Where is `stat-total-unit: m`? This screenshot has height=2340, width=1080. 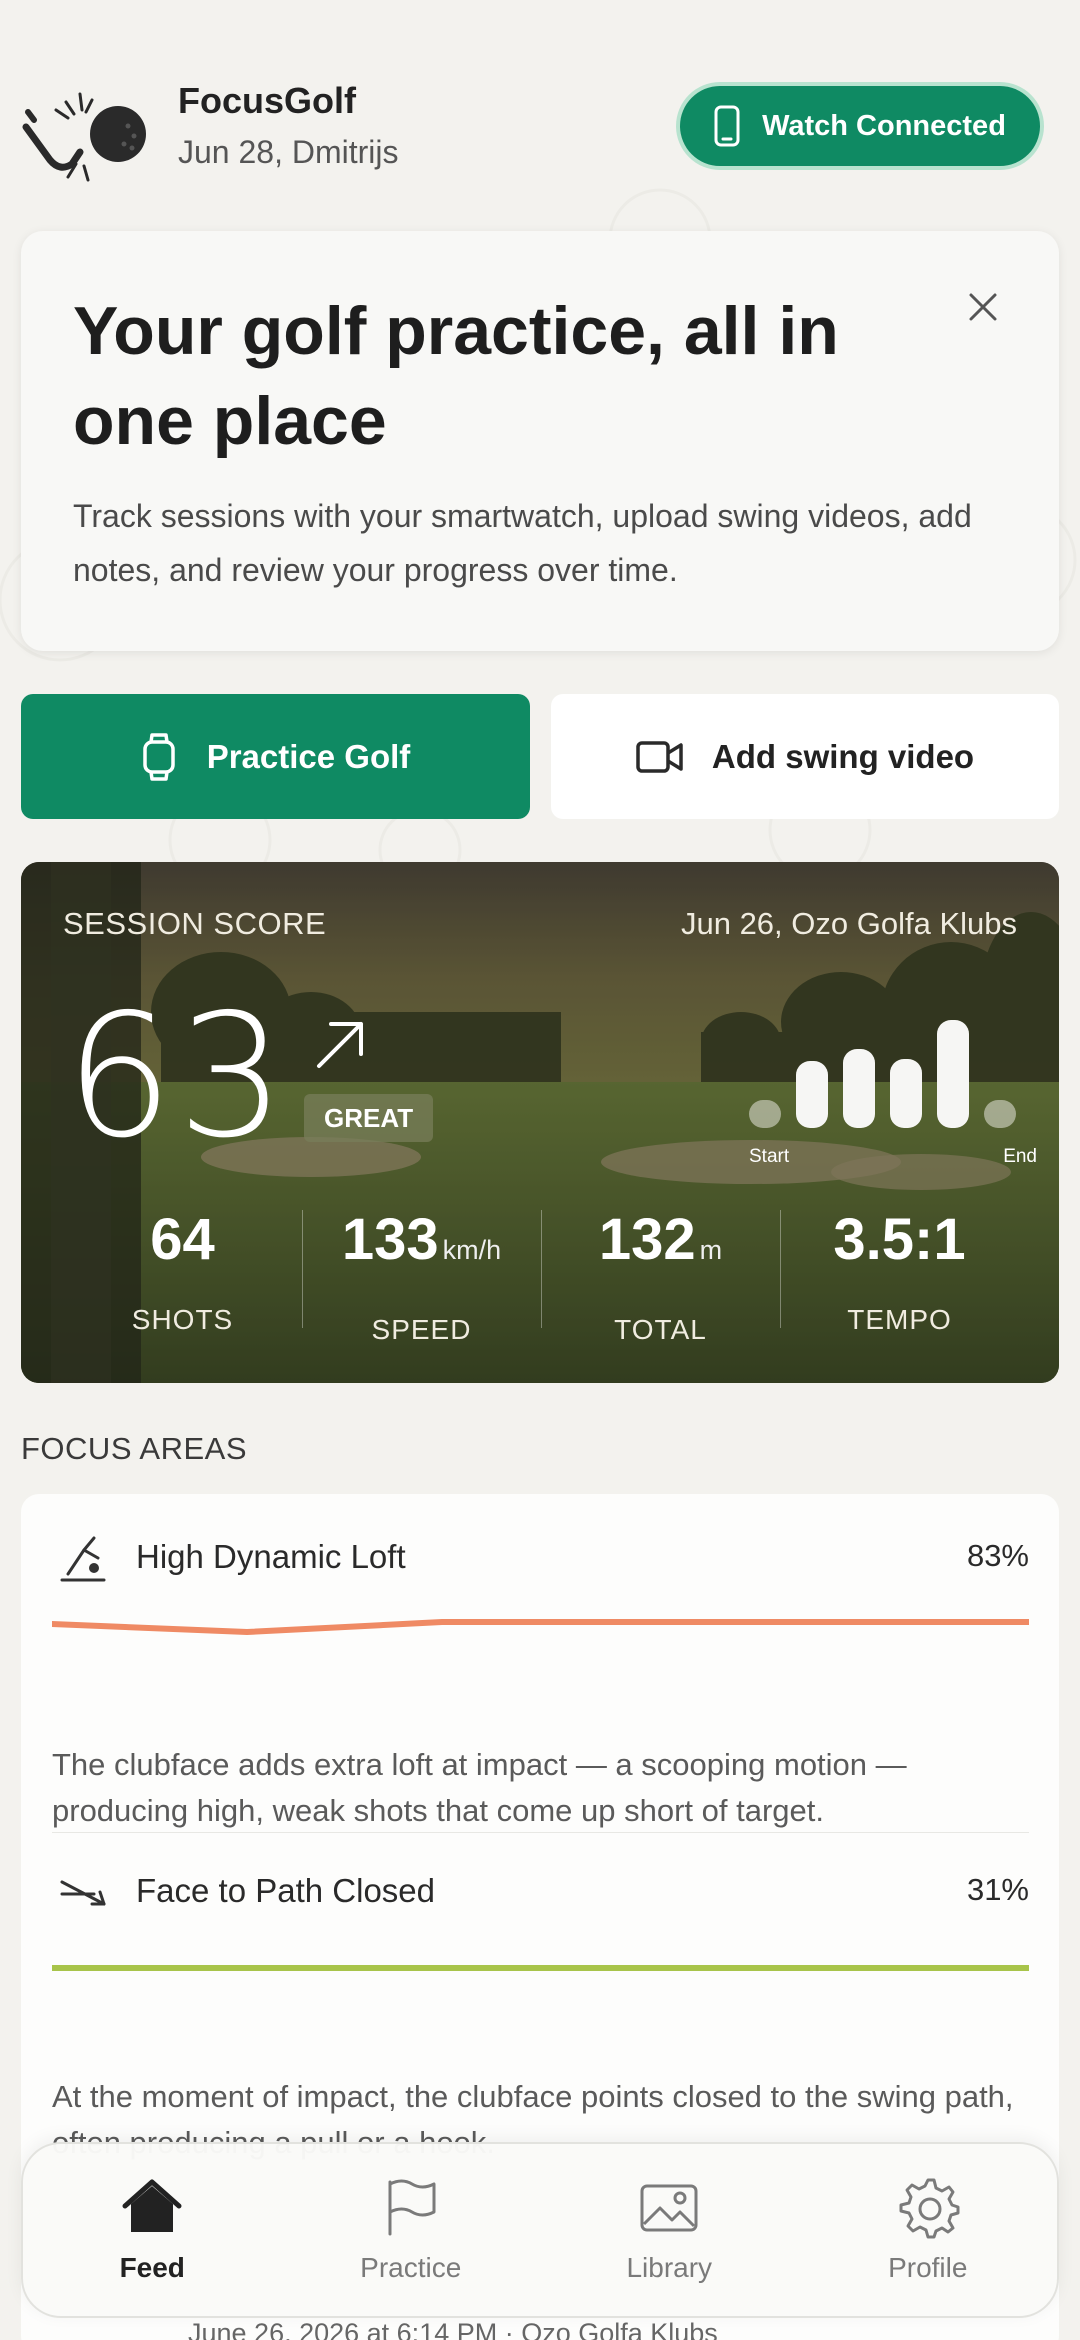
stat-total-unit: m is located at coordinates (711, 1250).